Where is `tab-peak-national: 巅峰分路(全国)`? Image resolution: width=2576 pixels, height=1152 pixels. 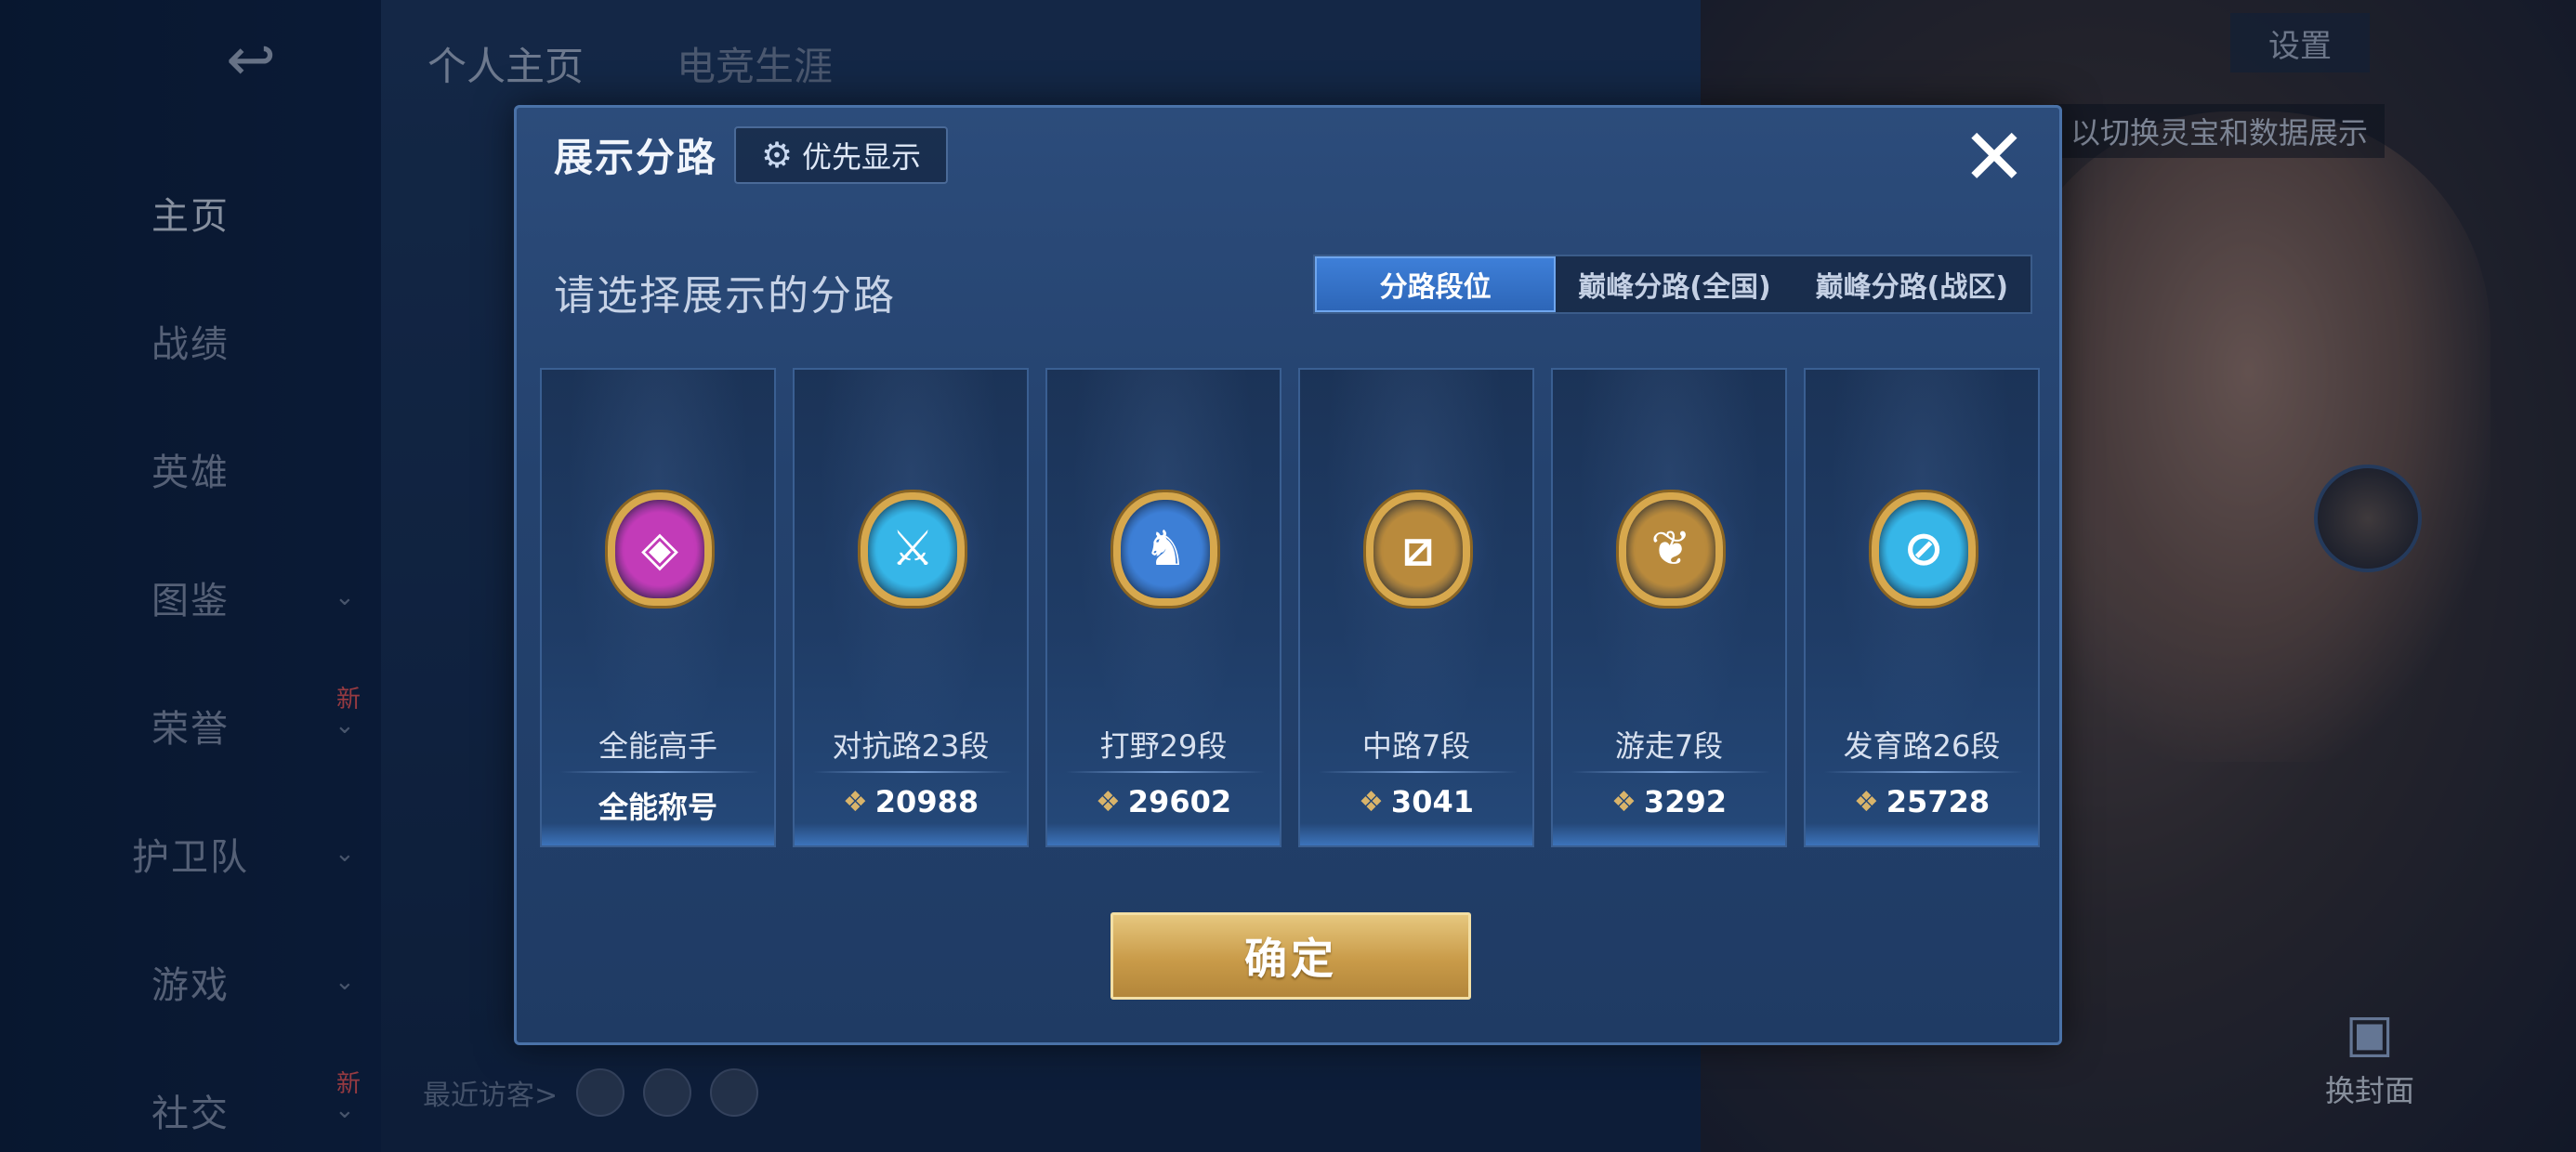 tab-peak-national: 巅峰分路(全国) is located at coordinates (1674, 284).